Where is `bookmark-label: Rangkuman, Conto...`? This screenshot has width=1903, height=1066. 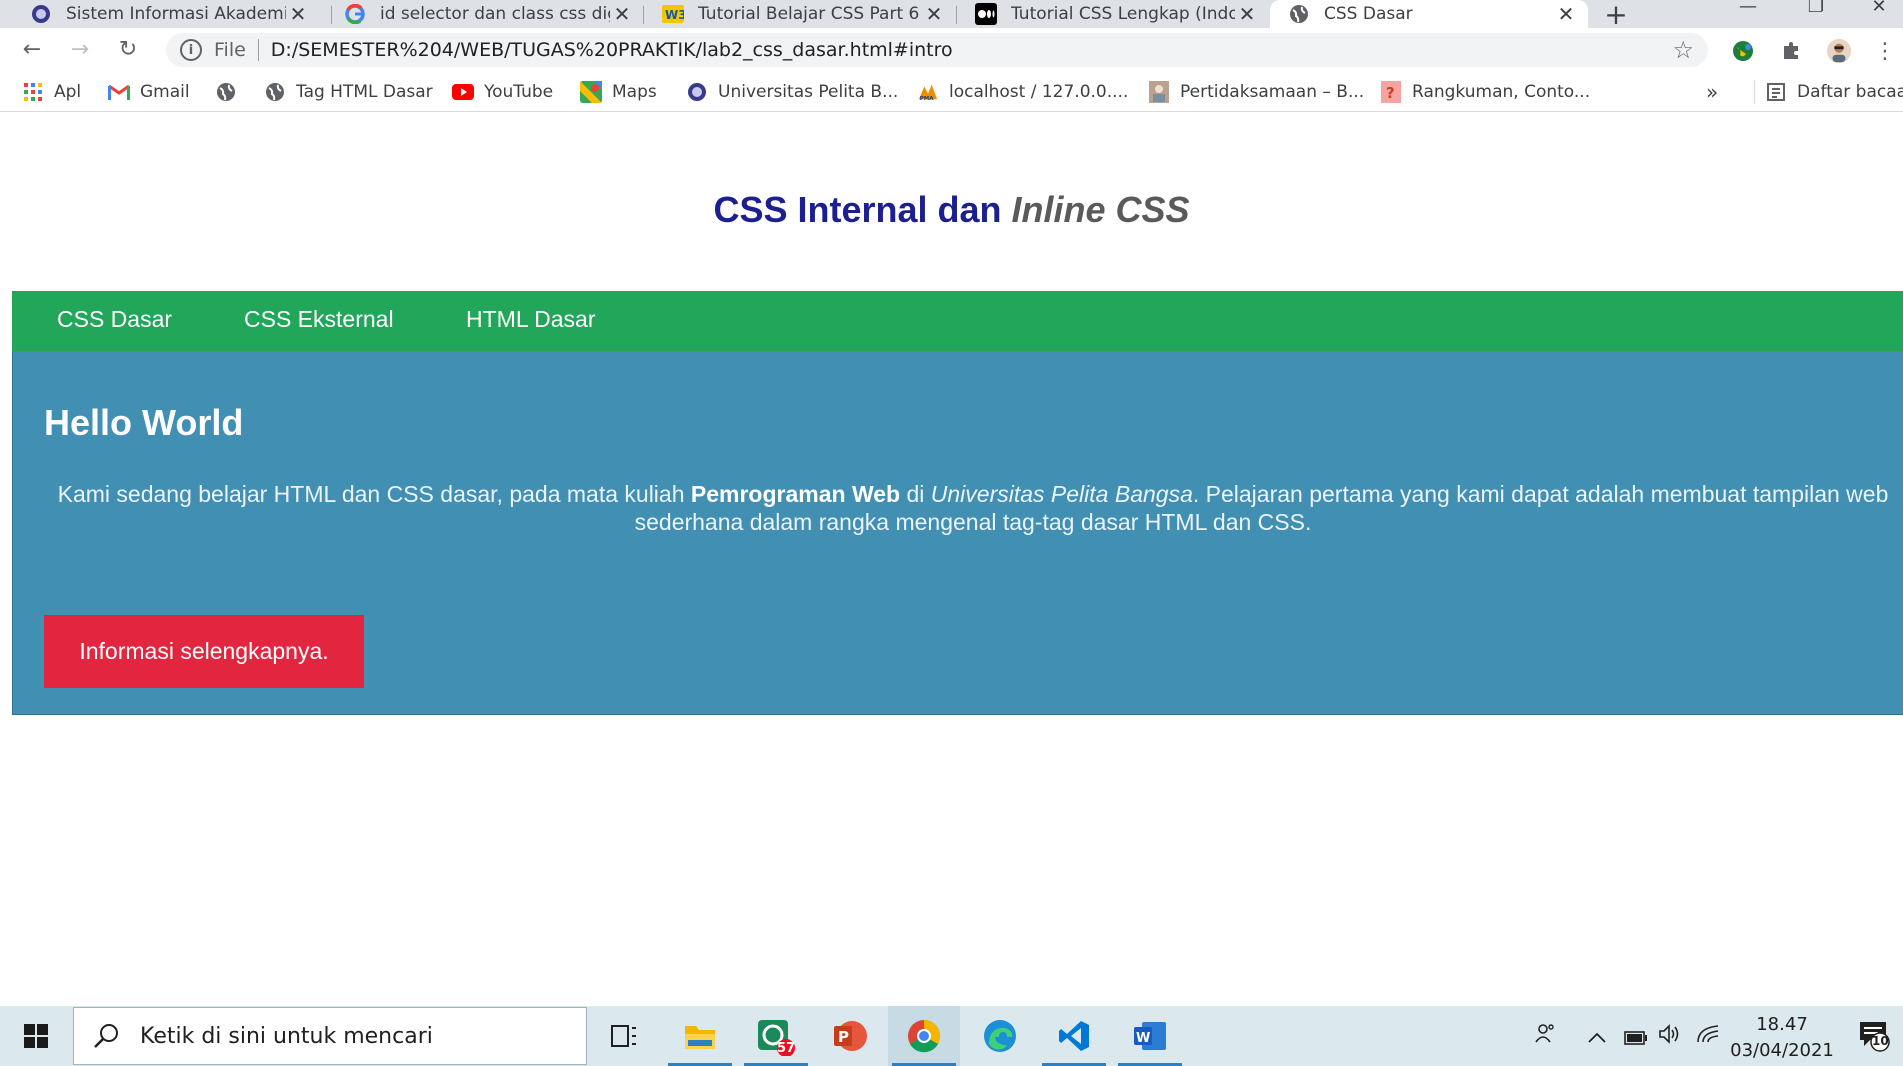 bookmark-label: Rangkuman, Conto... is located at coordinates (1501, 92).